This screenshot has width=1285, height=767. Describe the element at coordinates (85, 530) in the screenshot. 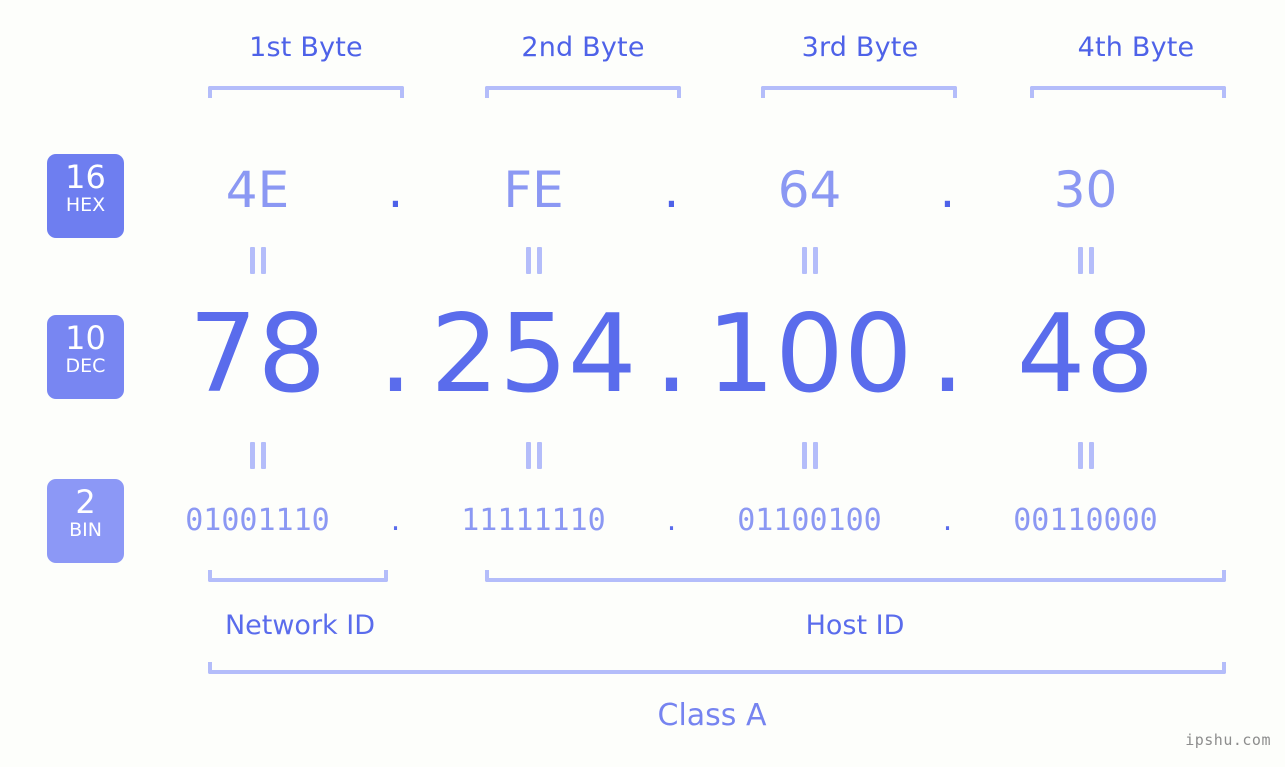

I see `base-badge-bin-name: BIN` at that location.